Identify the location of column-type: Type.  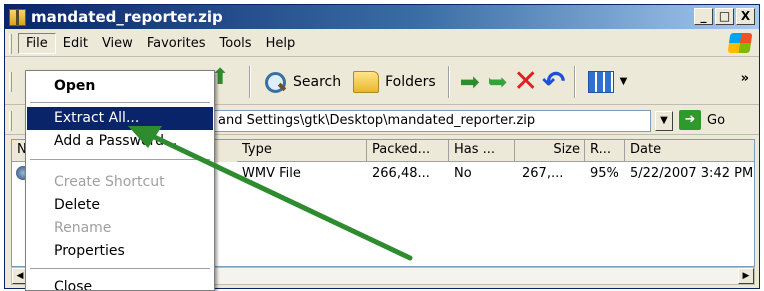
(302, 151).